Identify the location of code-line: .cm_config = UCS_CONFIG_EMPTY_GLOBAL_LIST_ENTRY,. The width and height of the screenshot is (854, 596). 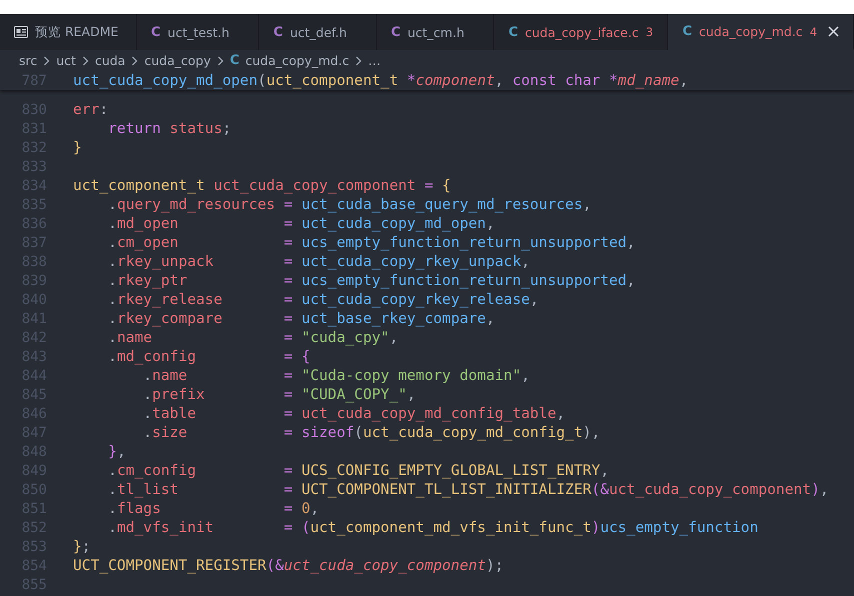
(358, 470).